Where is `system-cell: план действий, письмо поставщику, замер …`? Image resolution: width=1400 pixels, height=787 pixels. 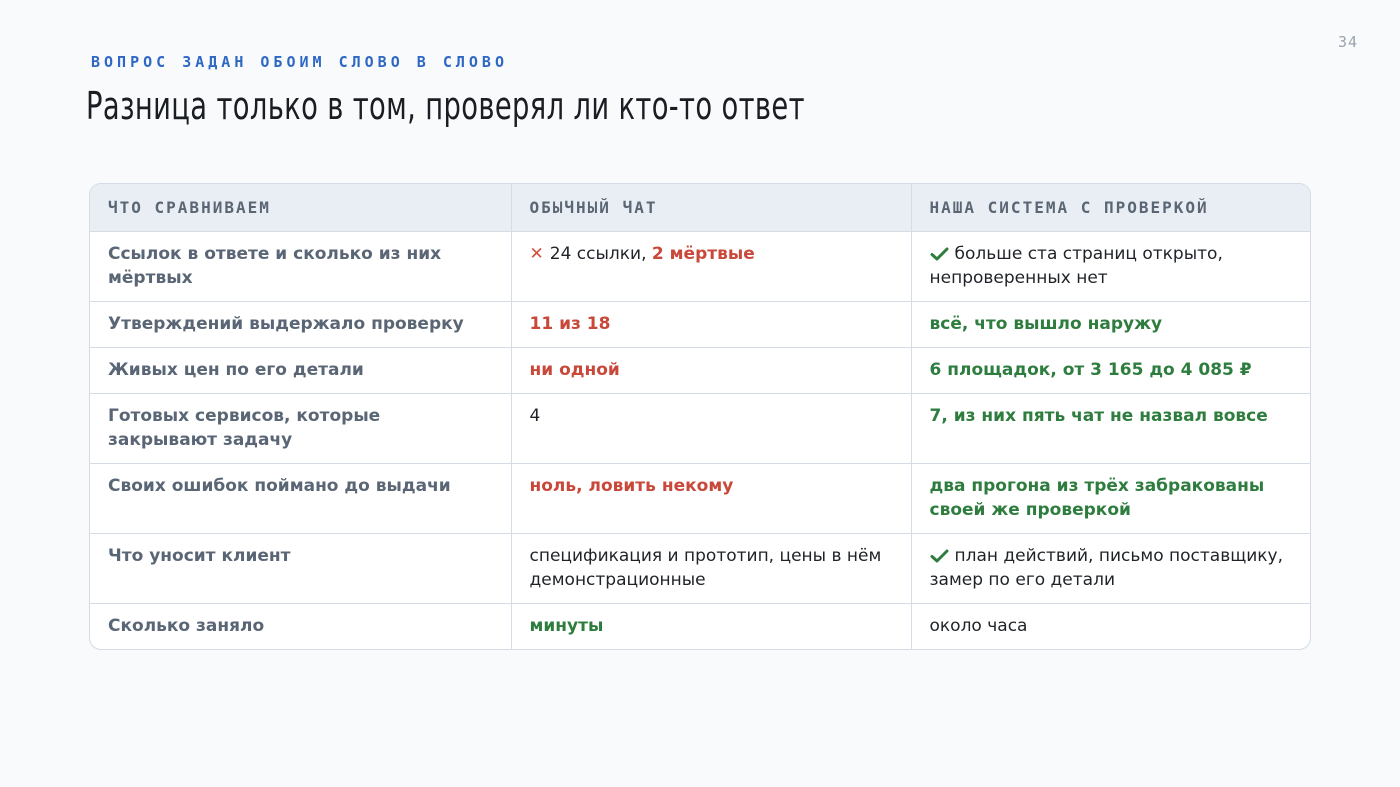 system-cell: план действий, письмо поставщику, замер … is located at coordinates (1110, 568).